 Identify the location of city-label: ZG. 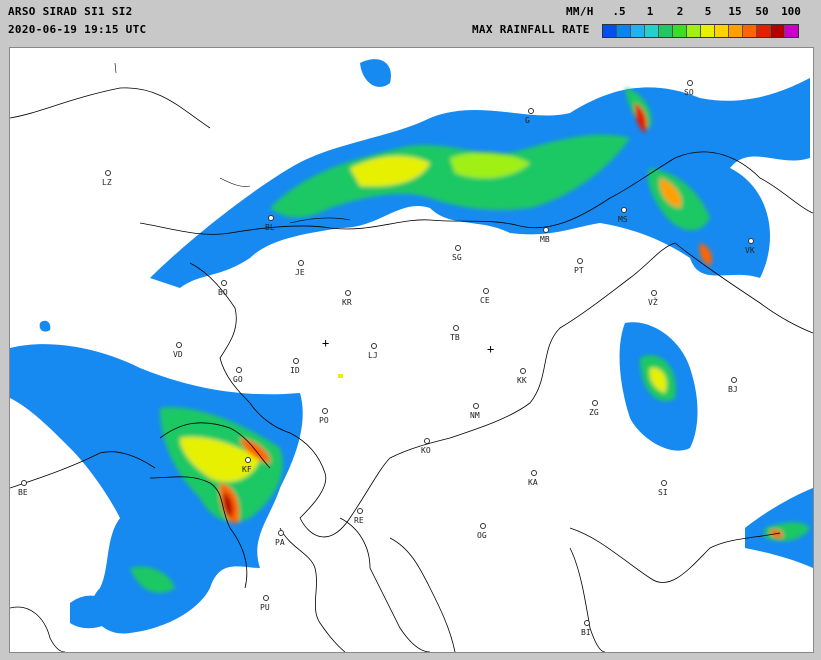
(594, 412).